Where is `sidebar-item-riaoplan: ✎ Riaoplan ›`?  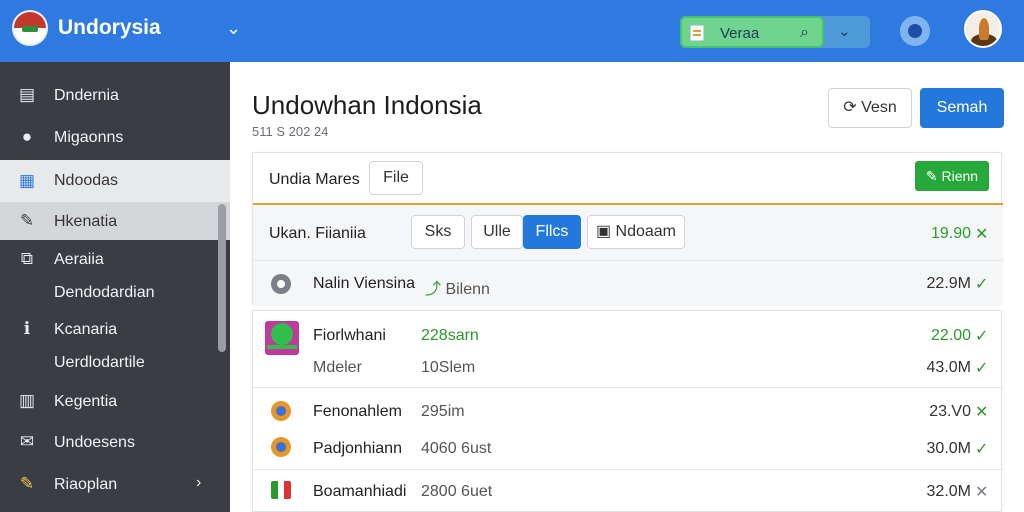
sidebar-item-riaoplan: ✎ Riaoplan › is located at coordinates (115, 484).